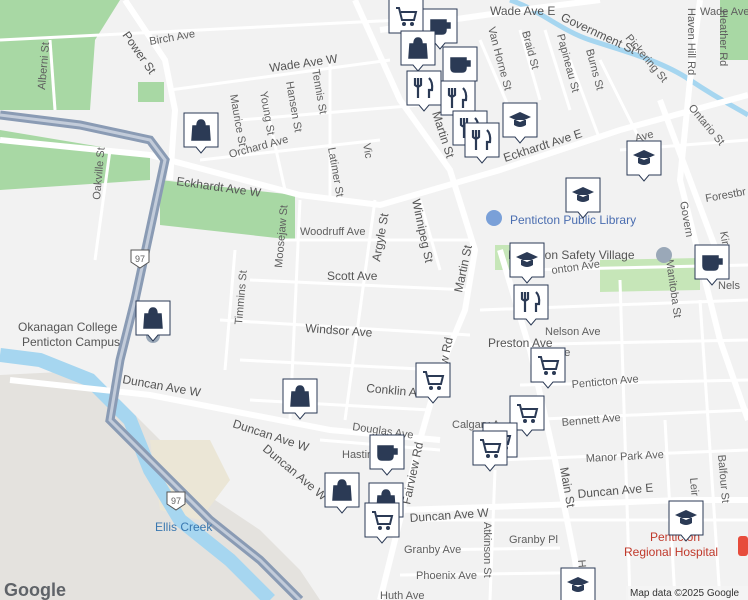 The width and height of the screenshot is (748, 600). I want to click on college-label-line2: Penticton Campus, so click(71, 342).